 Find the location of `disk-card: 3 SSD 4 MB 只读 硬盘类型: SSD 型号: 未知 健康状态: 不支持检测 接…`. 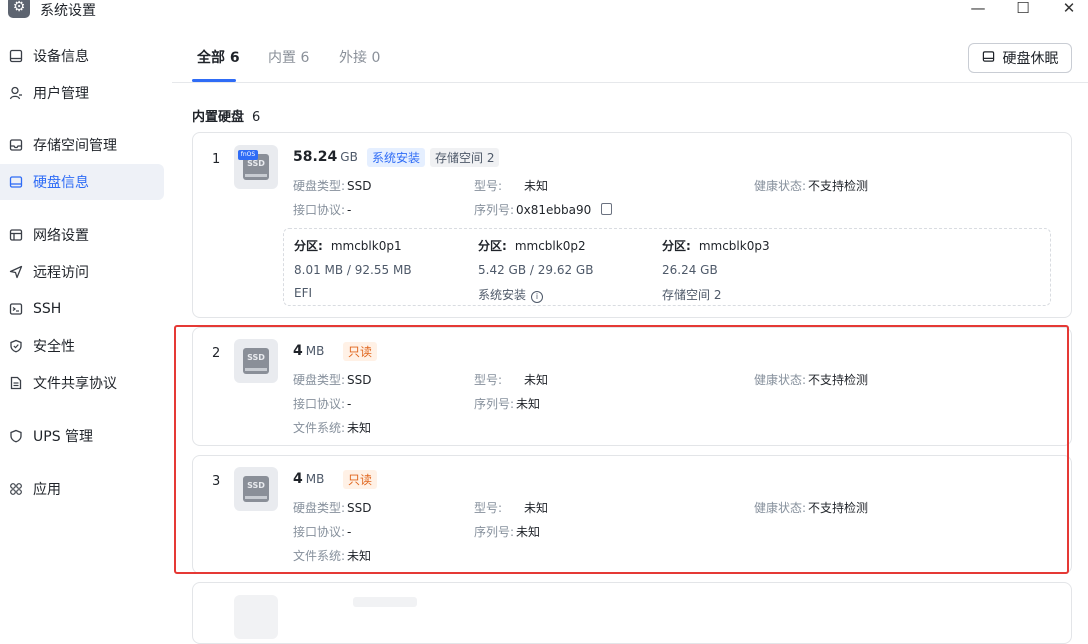

disk-card: 3 SSD 4 MB 只读 硬盘类型: SSD 型号: 未知 健康状态: 不支持检测 接… is located at coordinates (632, 514).